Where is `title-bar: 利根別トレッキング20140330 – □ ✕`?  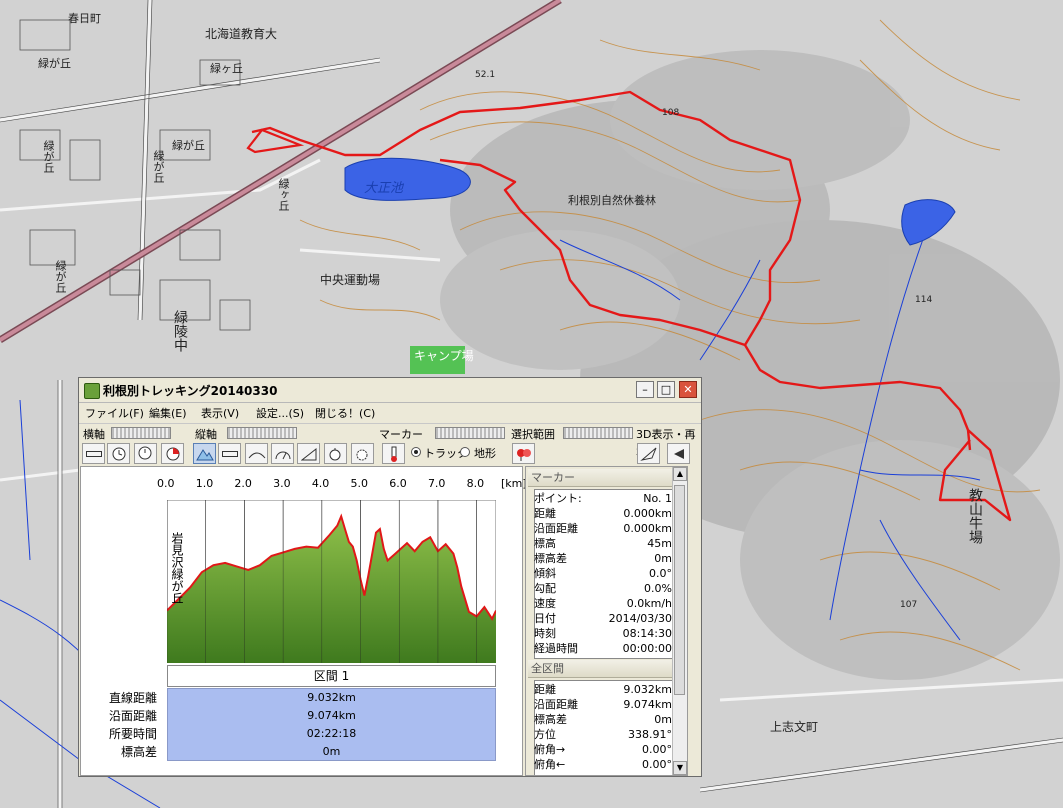 title-bar: 利根別トレッキング20140330 – □ ✕ is located at coordinates (390, 390).